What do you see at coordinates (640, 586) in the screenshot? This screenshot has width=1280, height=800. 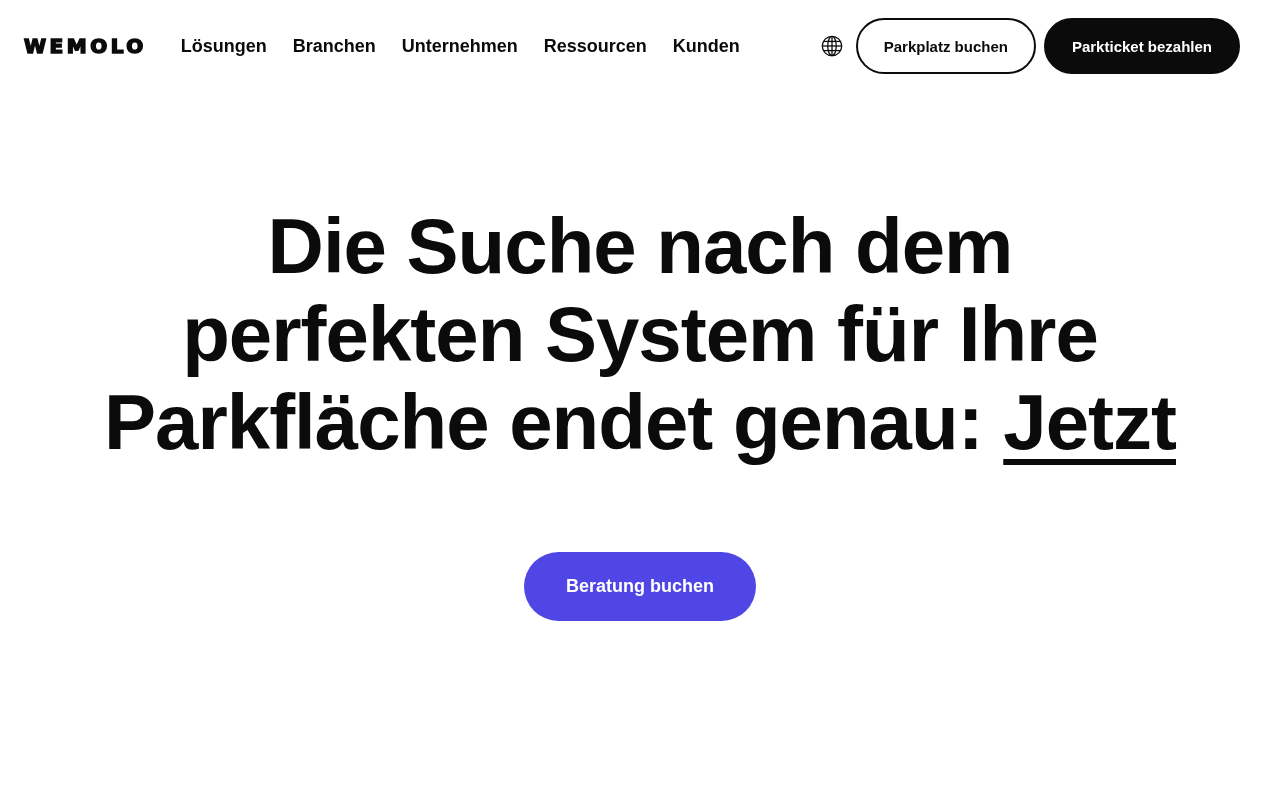 I see `book-consultation-button: Beratung buchen` at bounding box center [640, 586].